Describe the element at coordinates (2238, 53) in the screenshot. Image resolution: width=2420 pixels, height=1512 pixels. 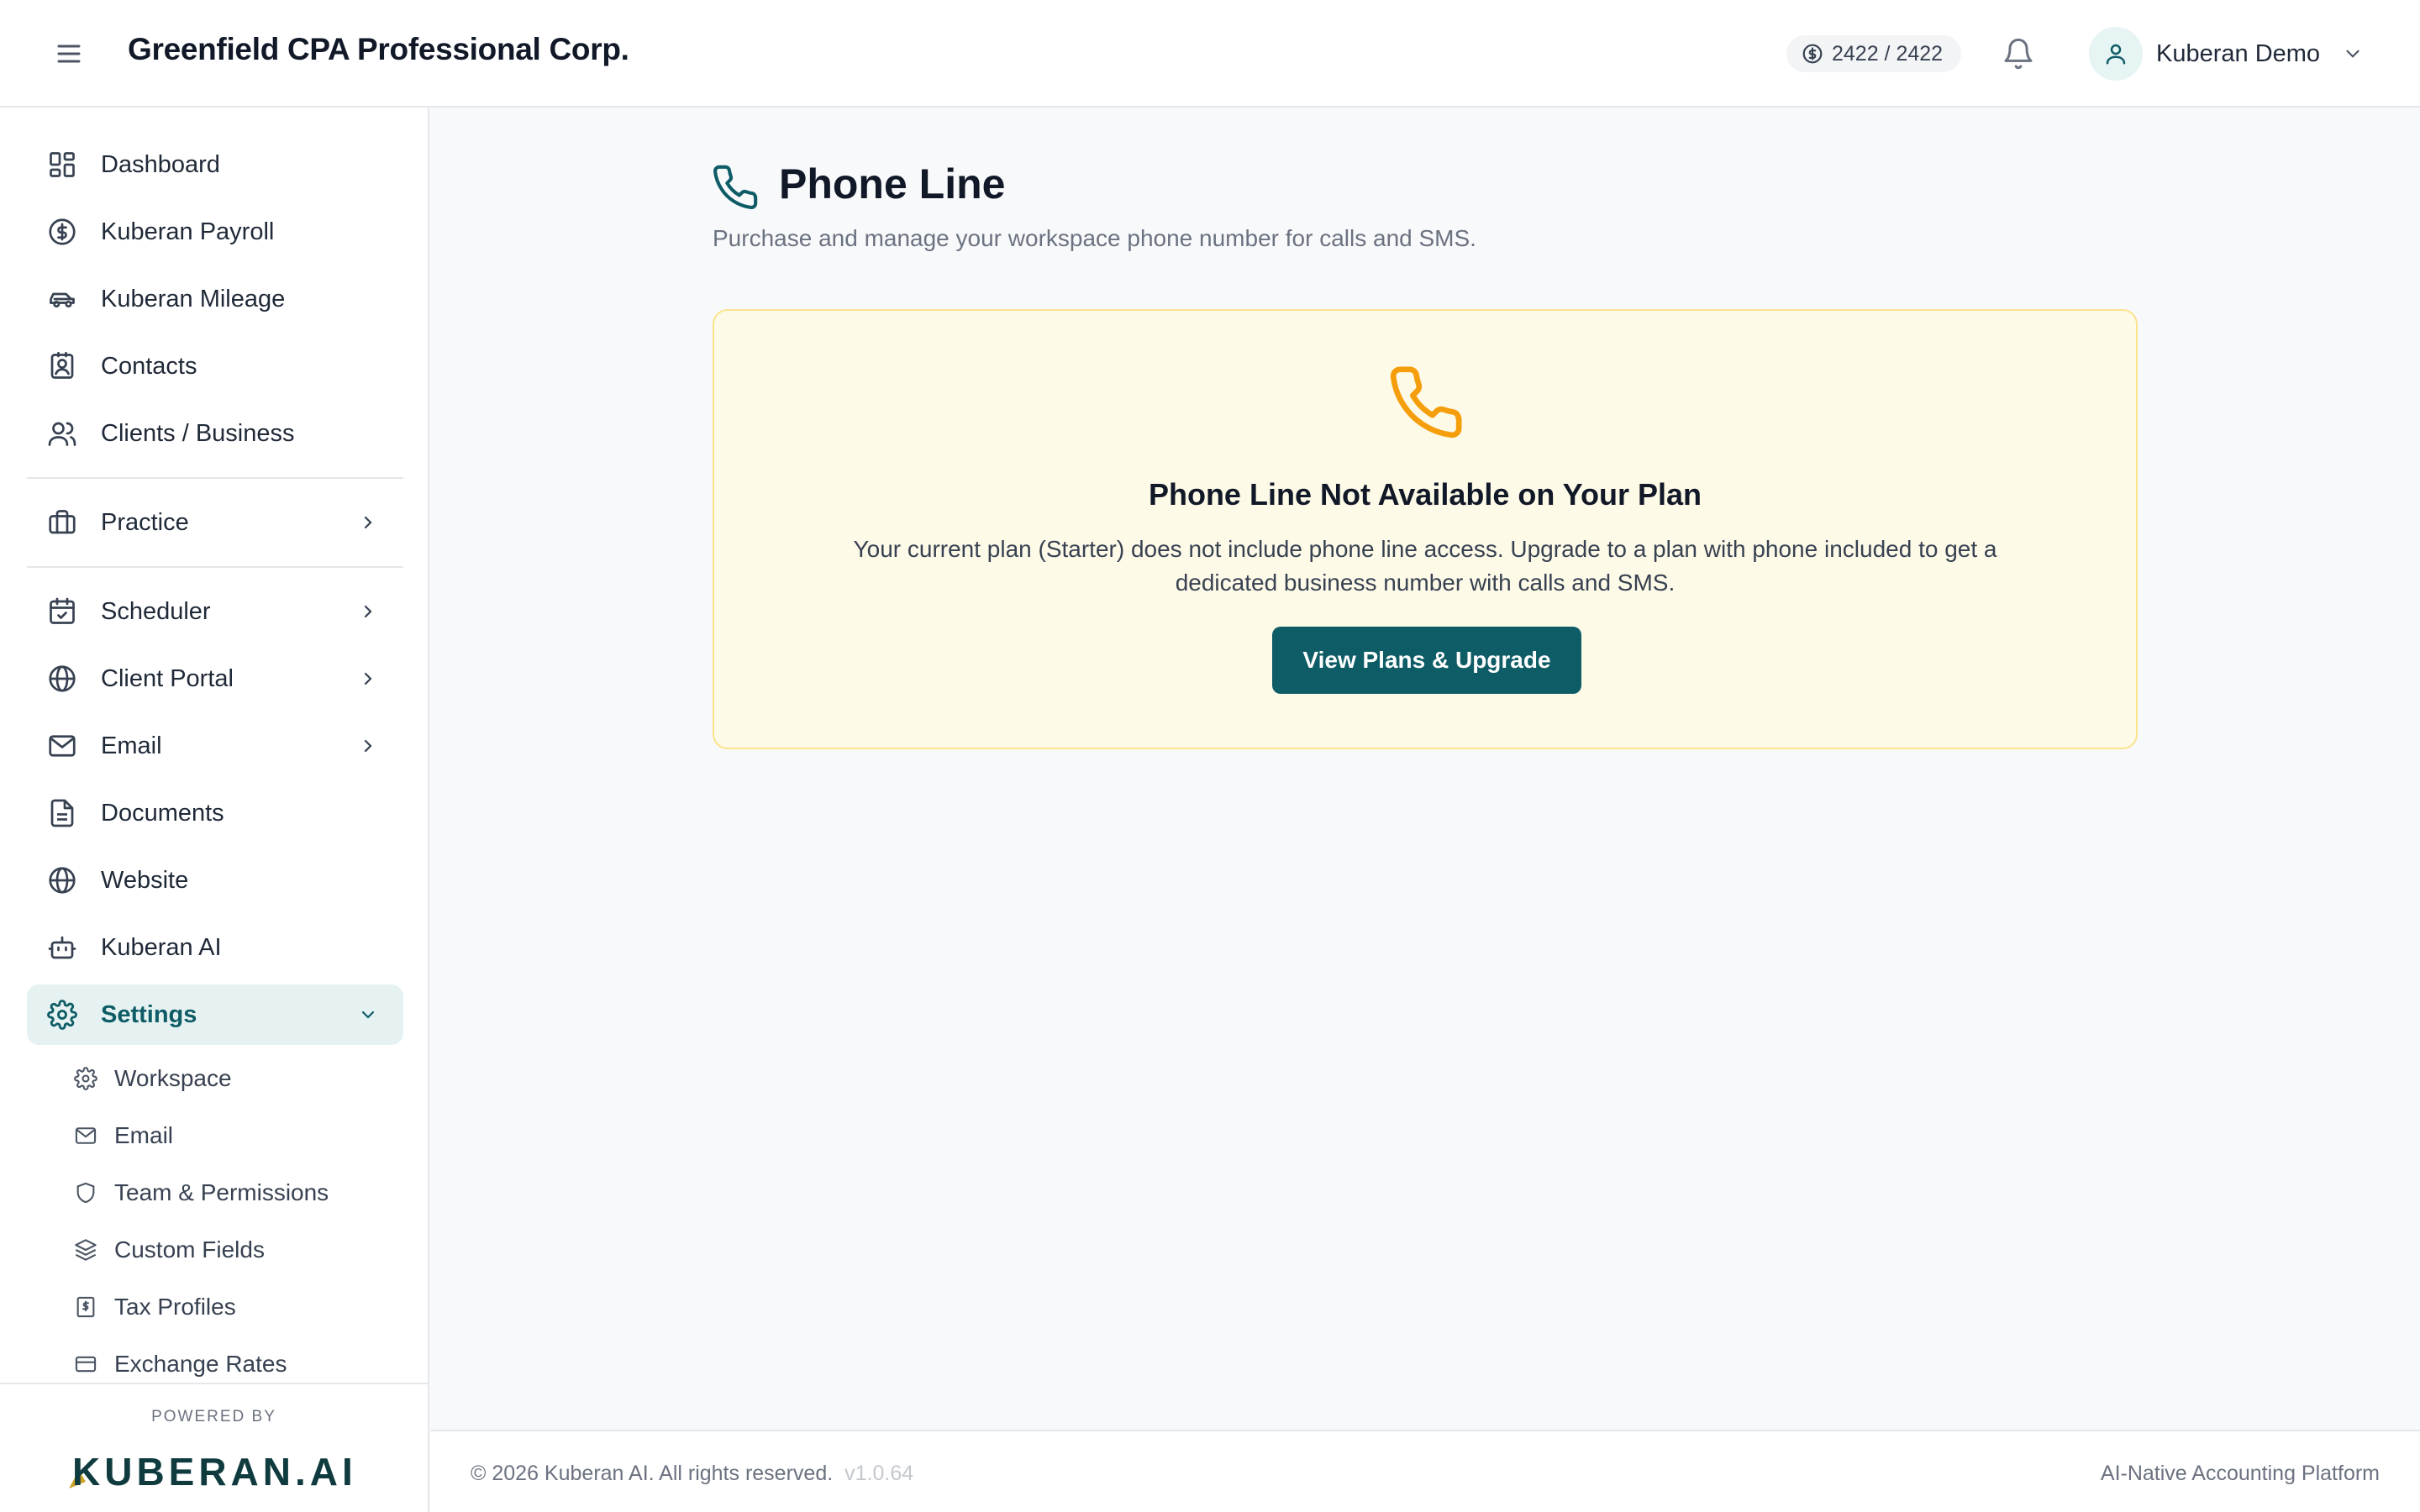
I see `user-name: Kuberan Demo` at that location.